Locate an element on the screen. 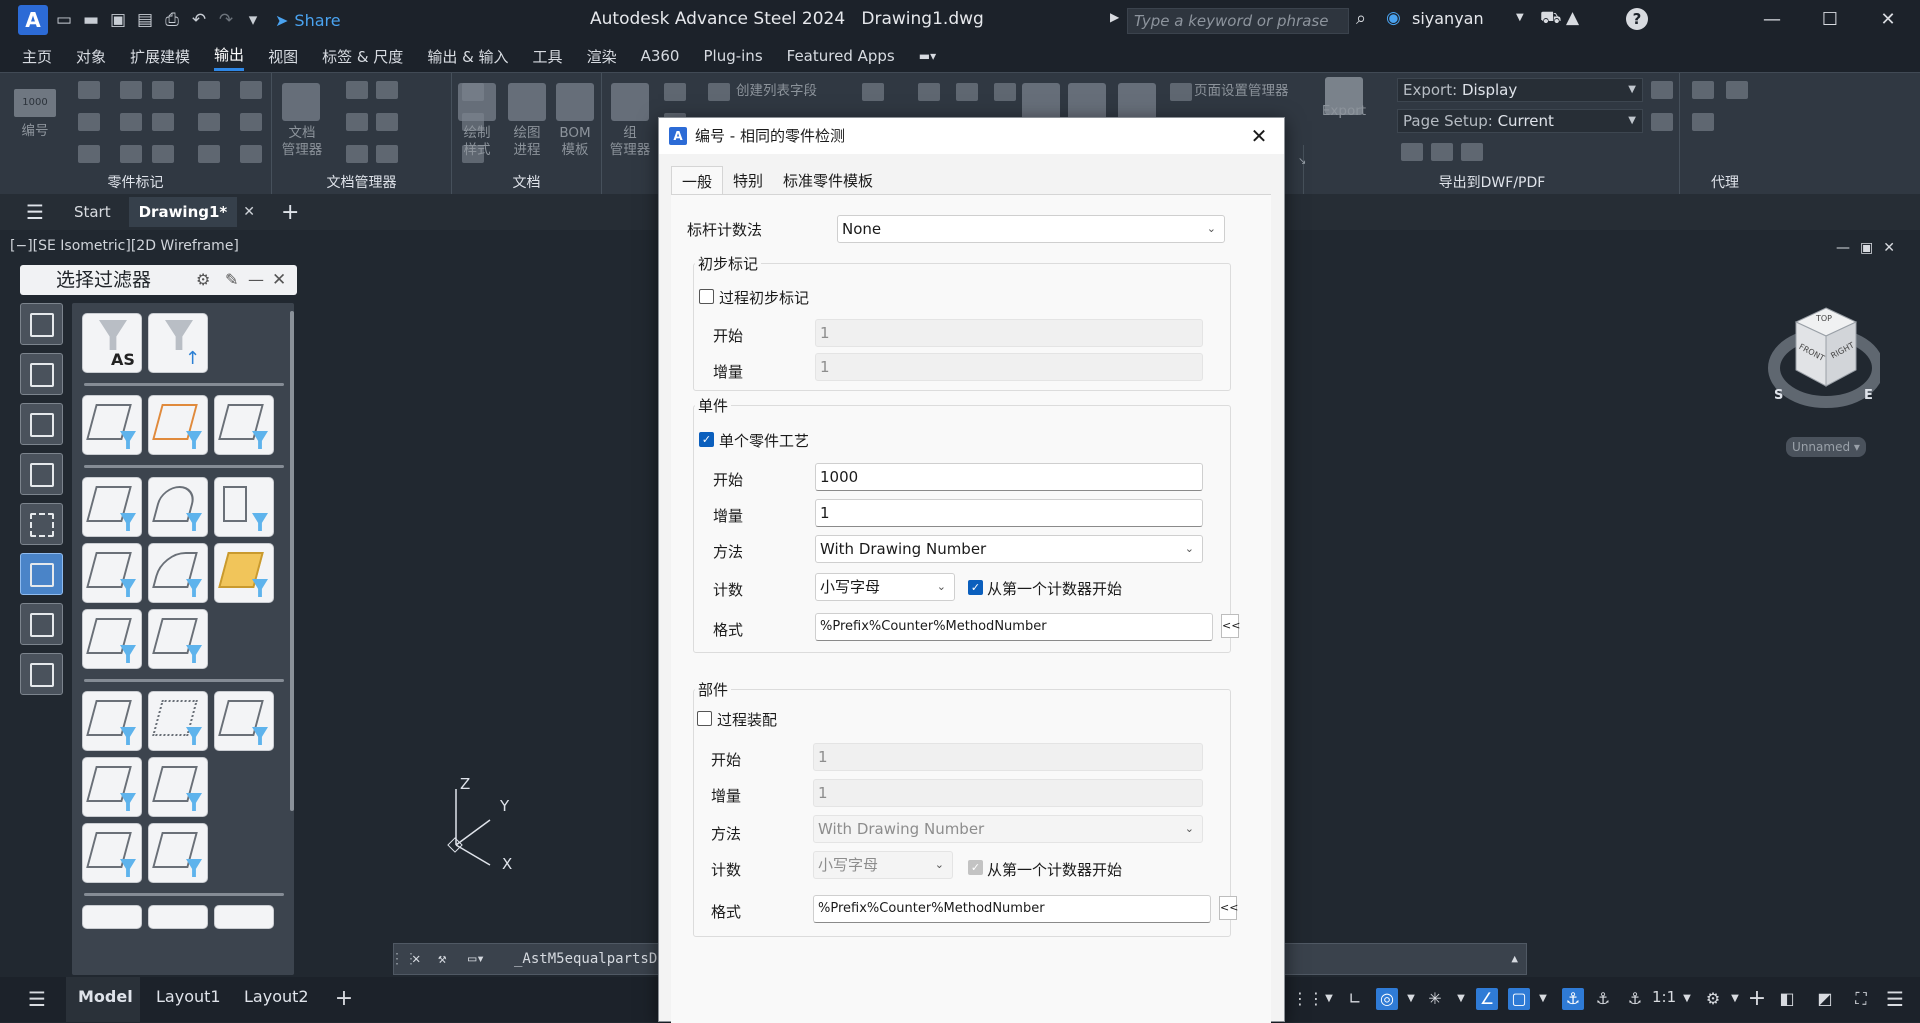  tool-tab-filter is located at coordinates (41, 574).